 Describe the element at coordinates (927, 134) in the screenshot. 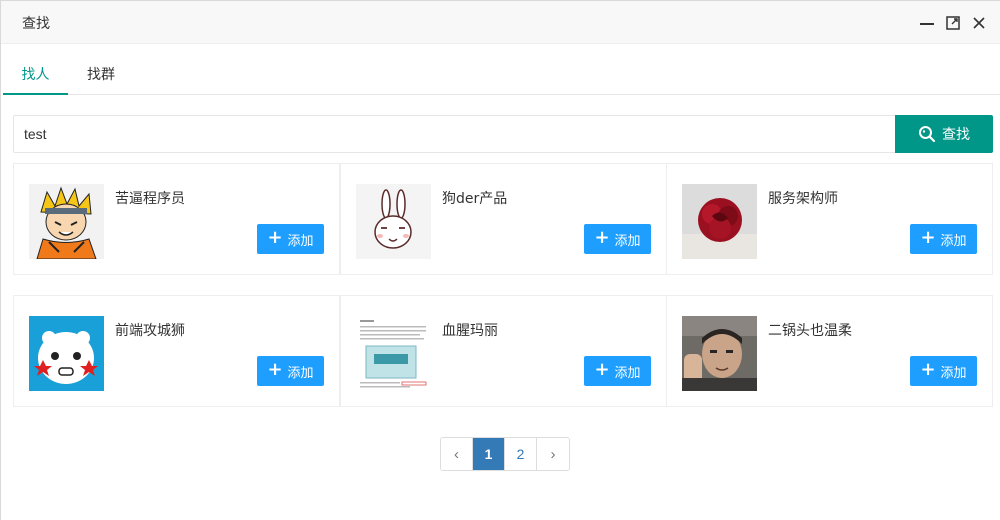

I see `search-icon` at that location.